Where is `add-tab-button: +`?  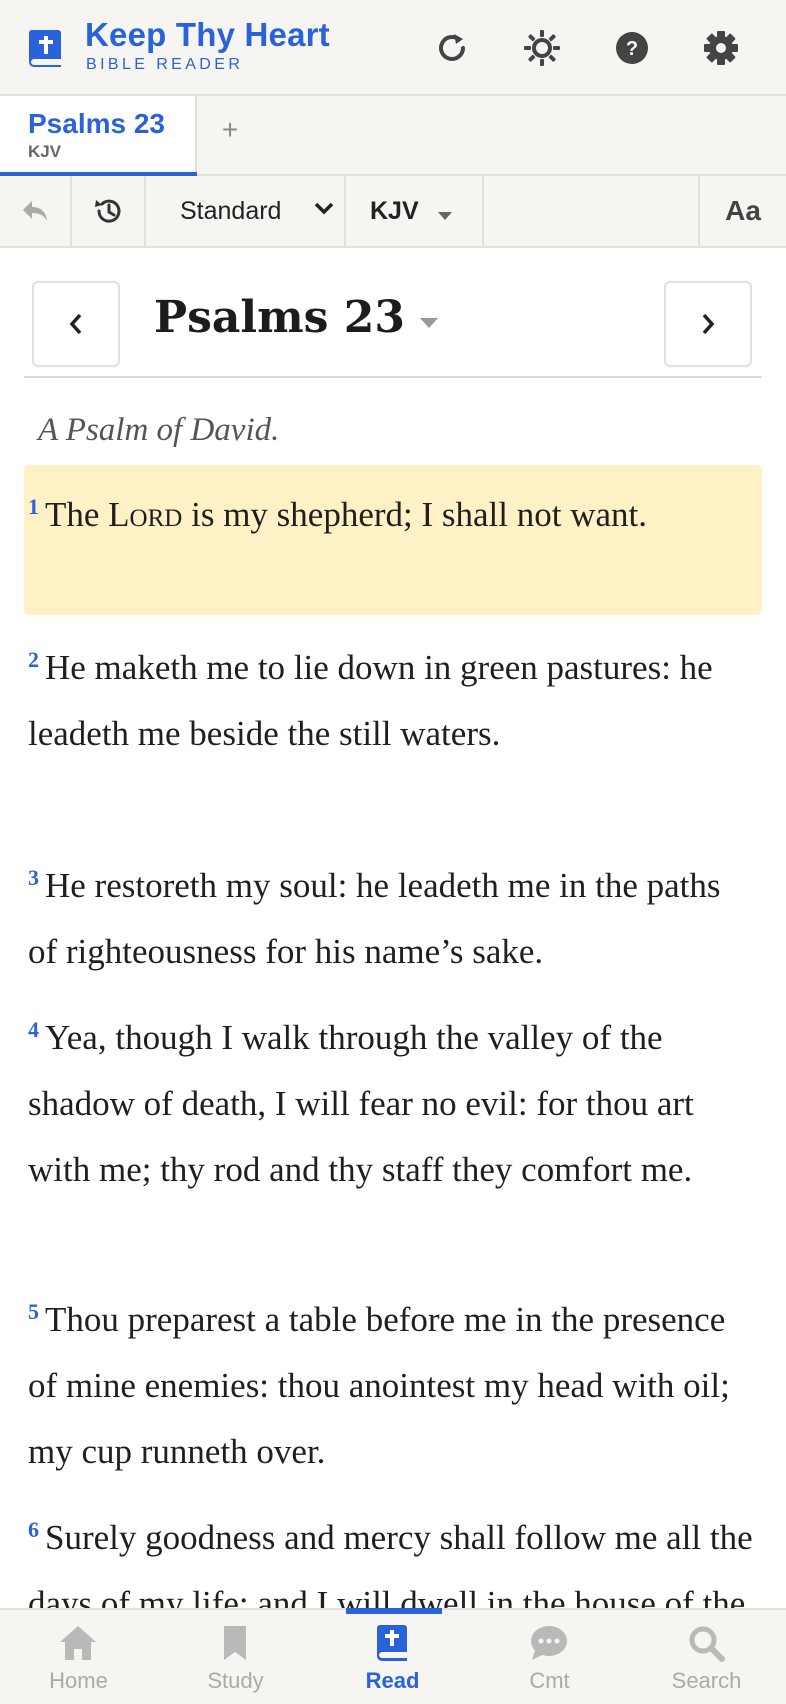
add-tab-button: + is located at coordinates (230, 130).